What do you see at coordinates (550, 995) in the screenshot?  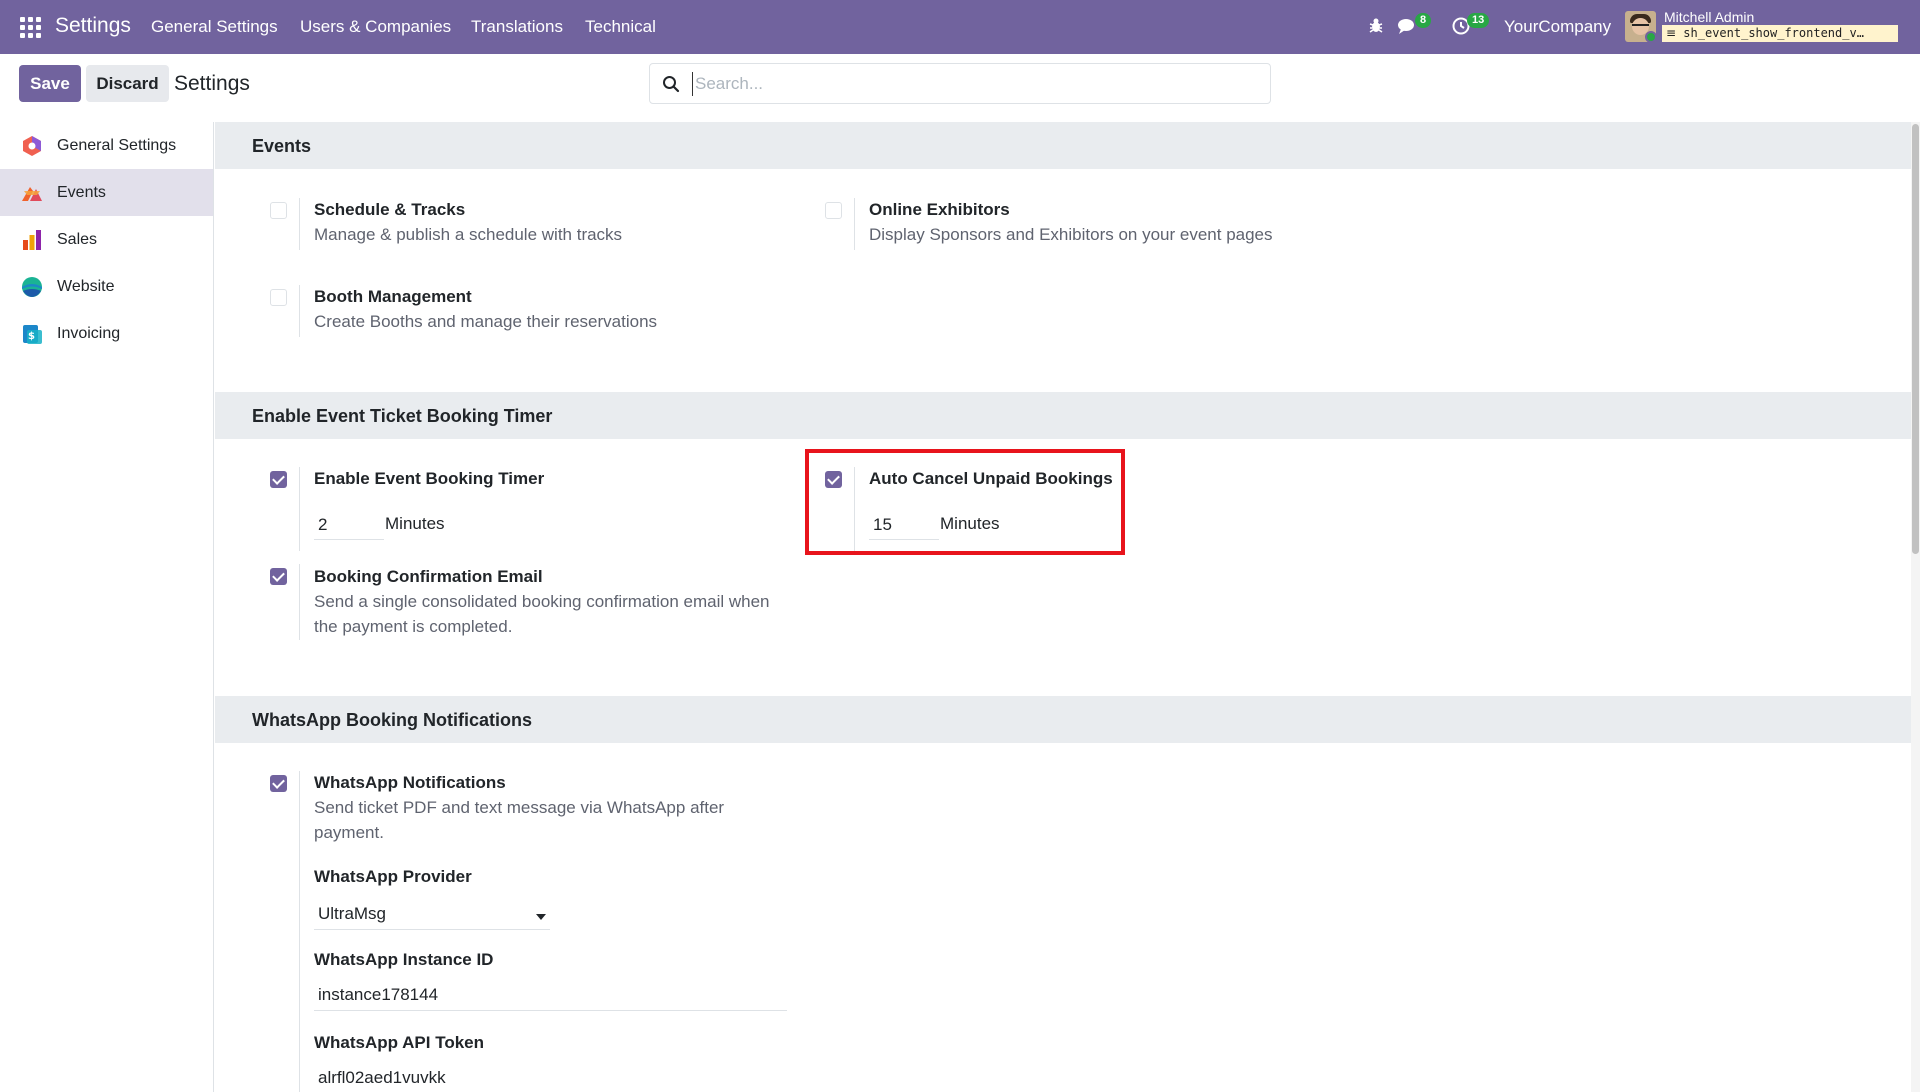 I see `whatsapp-instance-input: instance178144` at bounding box center [550, 995].